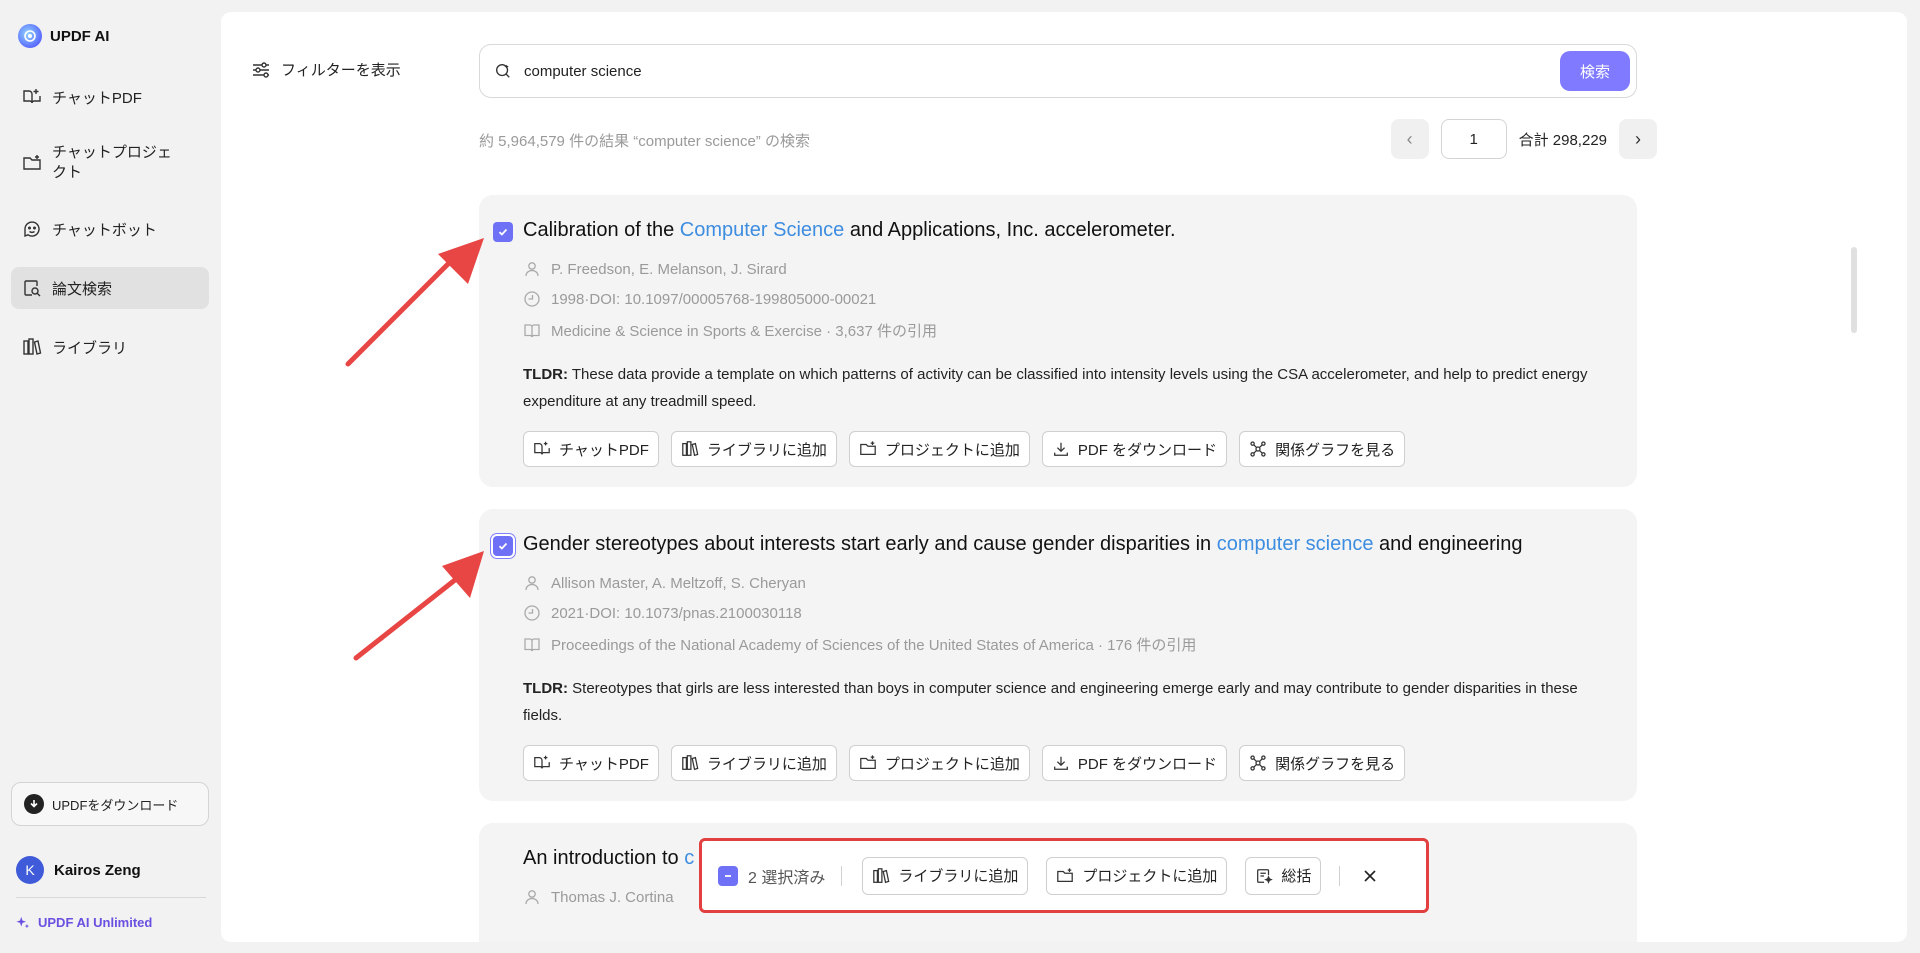  What do you see at coordinates (1638, 139) in the screenshot?
I see `next-page-button: ›` at bounding box center [1638, 139].